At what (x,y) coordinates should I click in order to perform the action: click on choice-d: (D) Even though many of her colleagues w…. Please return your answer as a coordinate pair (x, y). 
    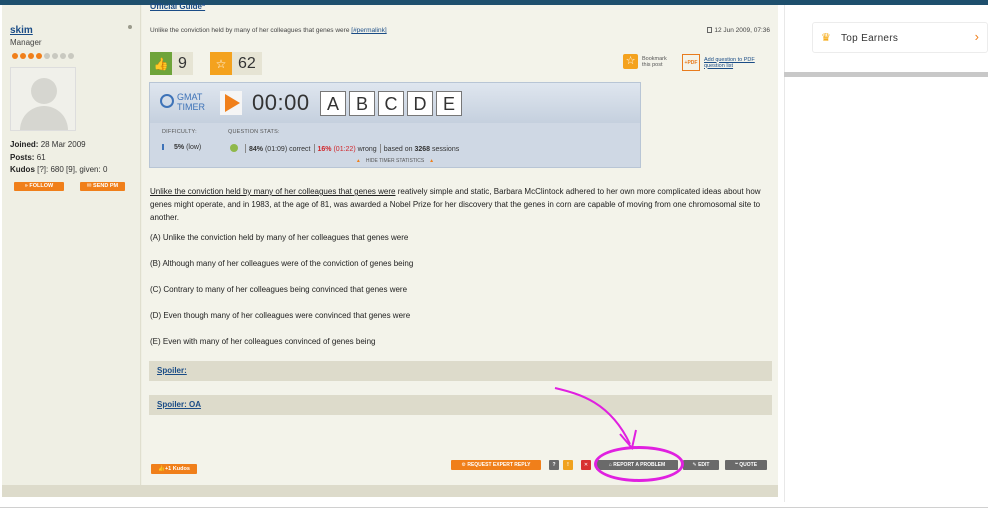
    Looking at the image, I should click on (280, 315).